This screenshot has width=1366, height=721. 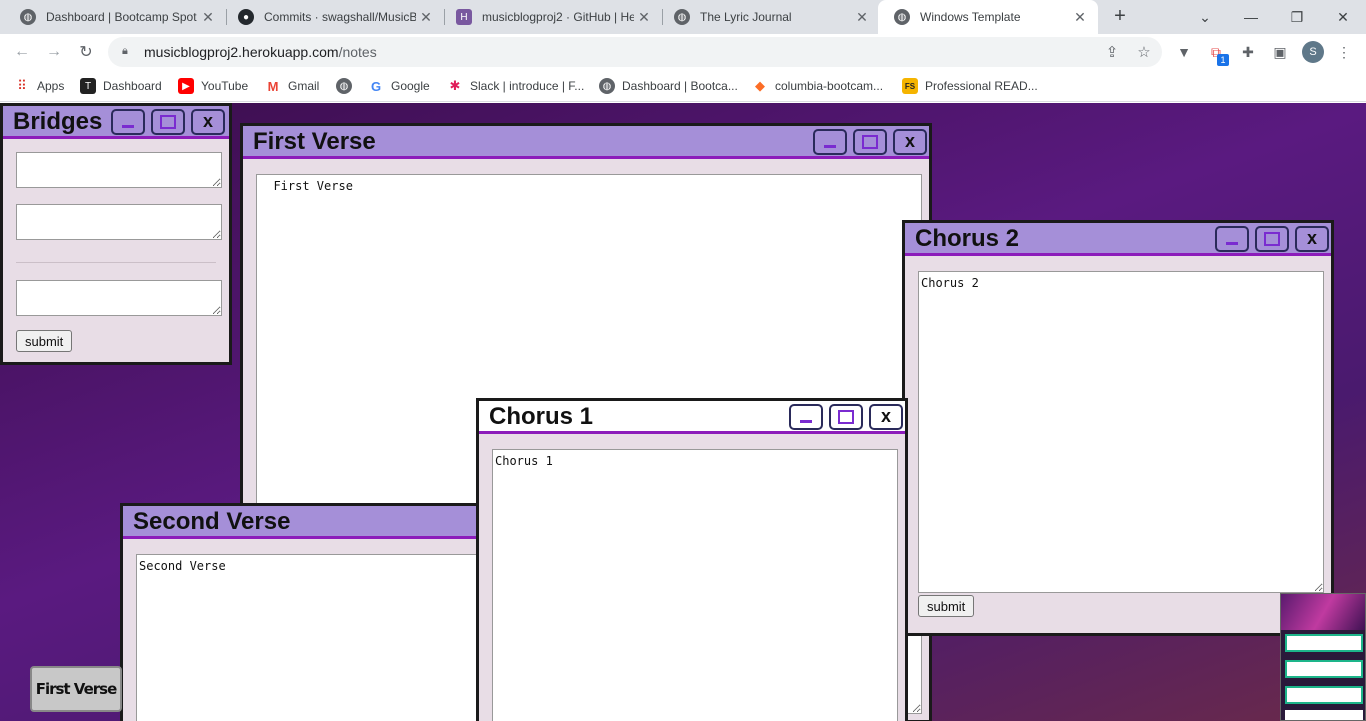 What do you see at coordinates (132, 86) in the screenshot?
I see `bookmark-label: Dashboard` at bounding box center [132, 86].